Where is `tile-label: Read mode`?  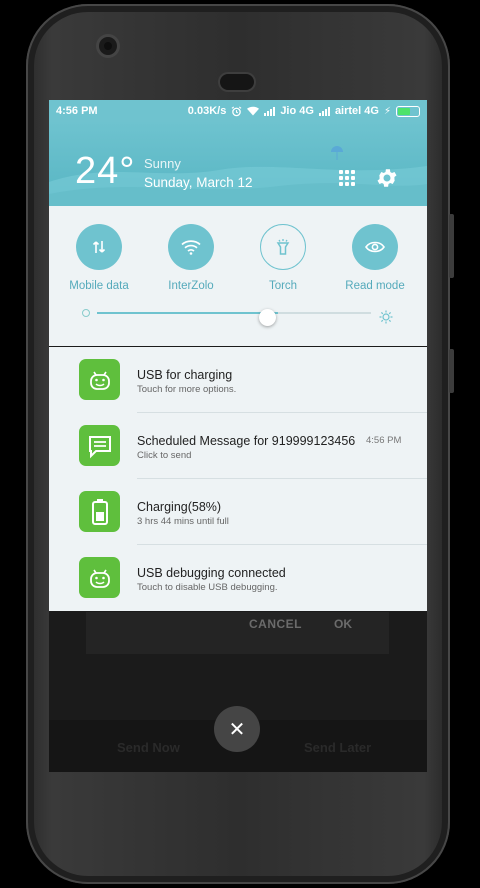
tile-label: Read mode is located at coordinates (375, 286).